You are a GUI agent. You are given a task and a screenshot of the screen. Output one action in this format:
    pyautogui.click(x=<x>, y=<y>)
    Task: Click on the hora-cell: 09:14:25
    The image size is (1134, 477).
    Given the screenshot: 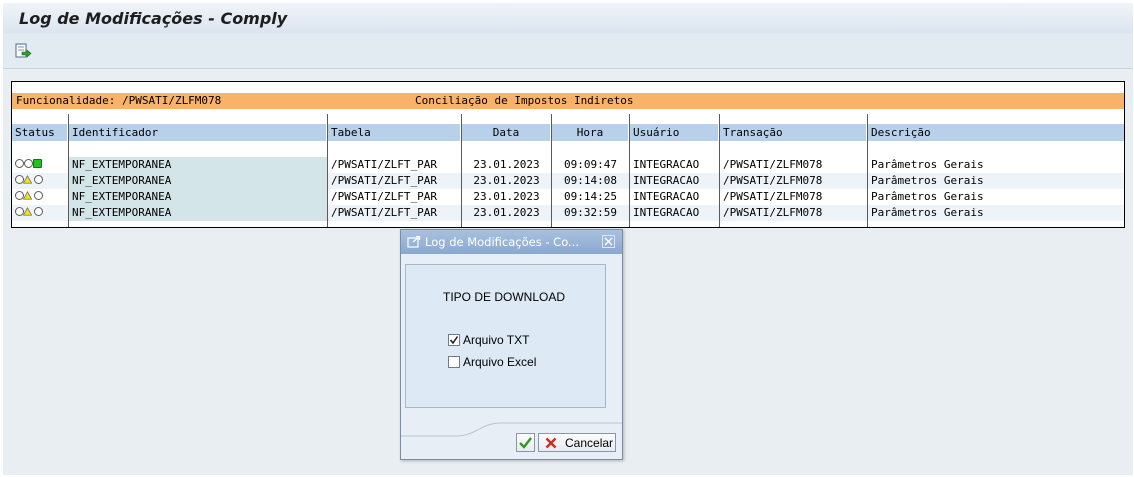 What is the action you would take?
    pyautogui.click(x=590, y=197)
    